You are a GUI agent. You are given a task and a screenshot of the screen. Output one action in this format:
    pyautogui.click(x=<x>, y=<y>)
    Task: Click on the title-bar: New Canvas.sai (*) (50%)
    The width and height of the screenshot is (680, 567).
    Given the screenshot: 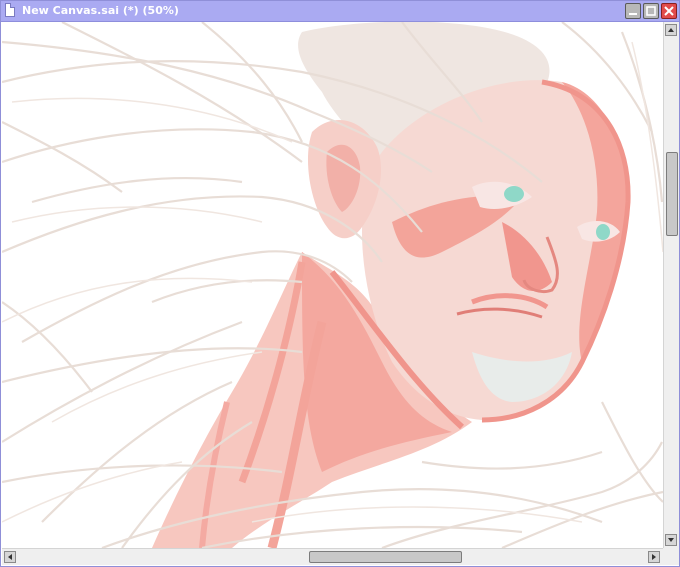 What is the action you would take?
    pyautogui.click(x=340, y=11)
    